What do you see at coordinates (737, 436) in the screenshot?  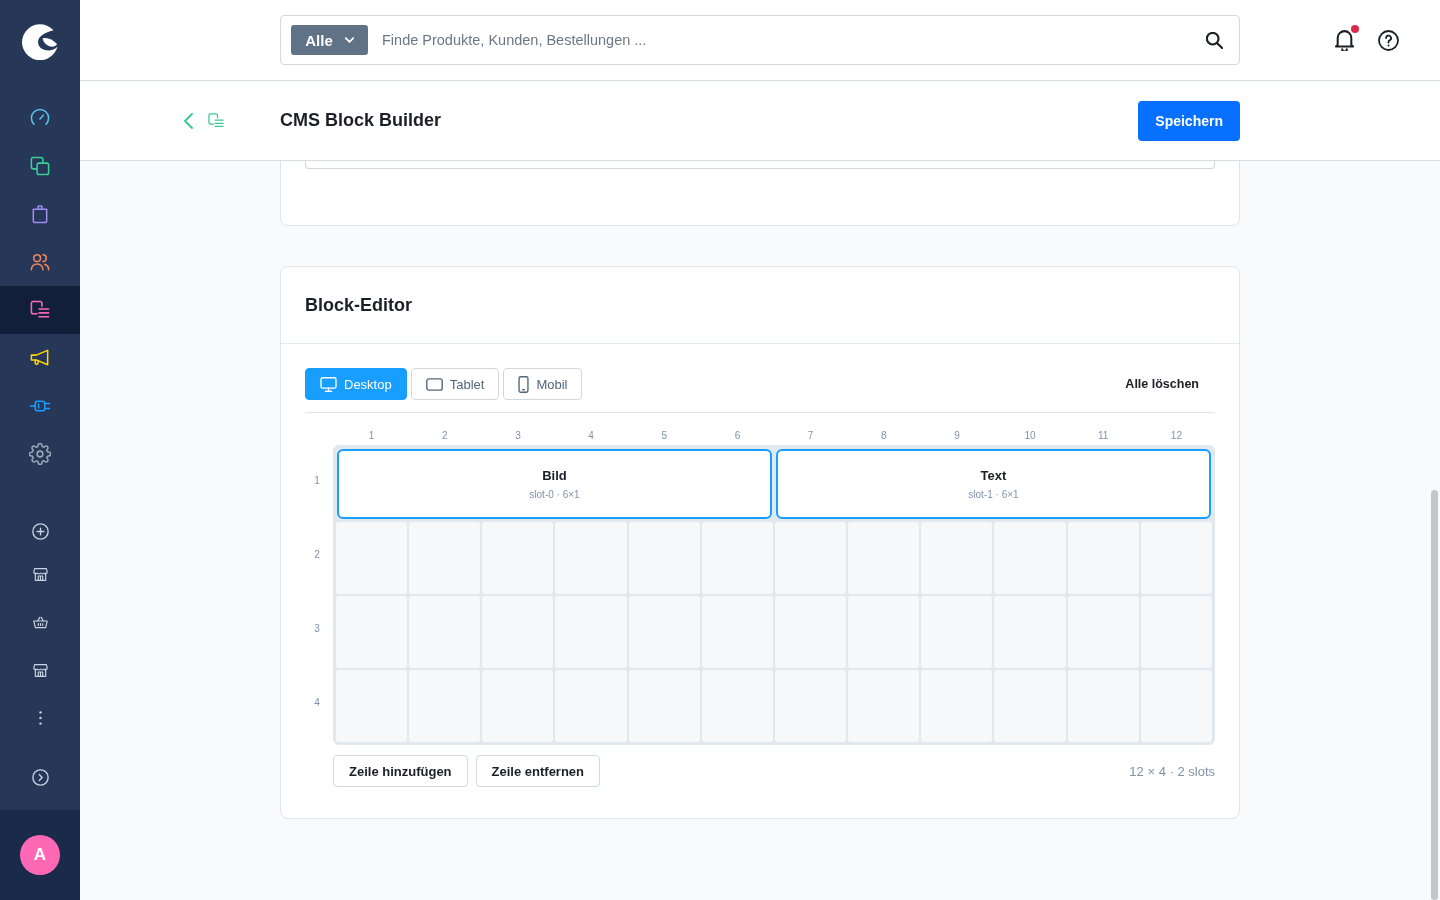 I see `column-number: 6` at bounding box center [737, 436].